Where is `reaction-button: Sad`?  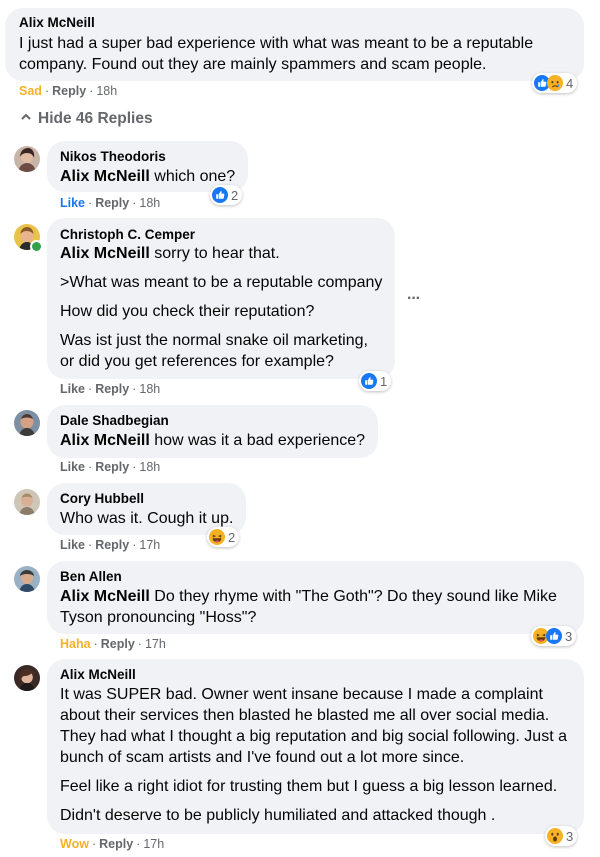
reaction-button: Sad is located at coordinates (30, 91).